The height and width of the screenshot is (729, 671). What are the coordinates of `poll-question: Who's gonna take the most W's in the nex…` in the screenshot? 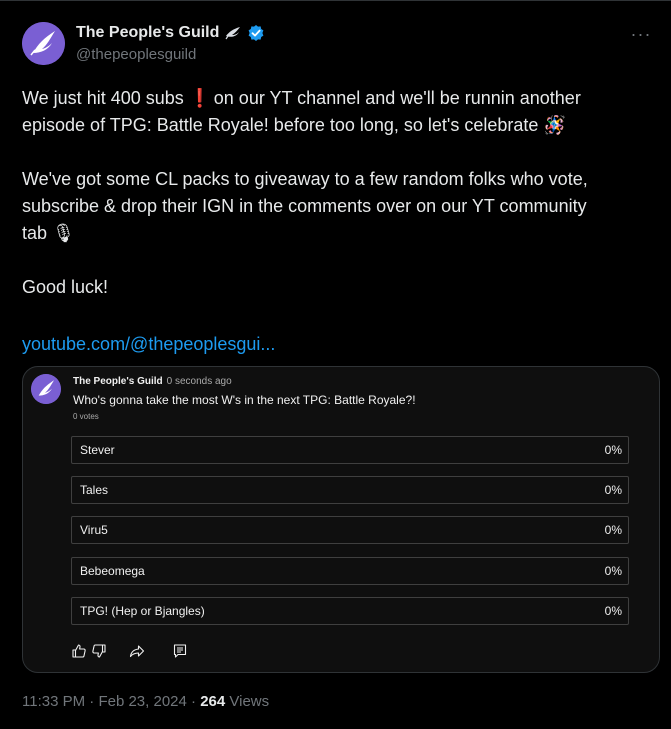 It's located at (244, 400).